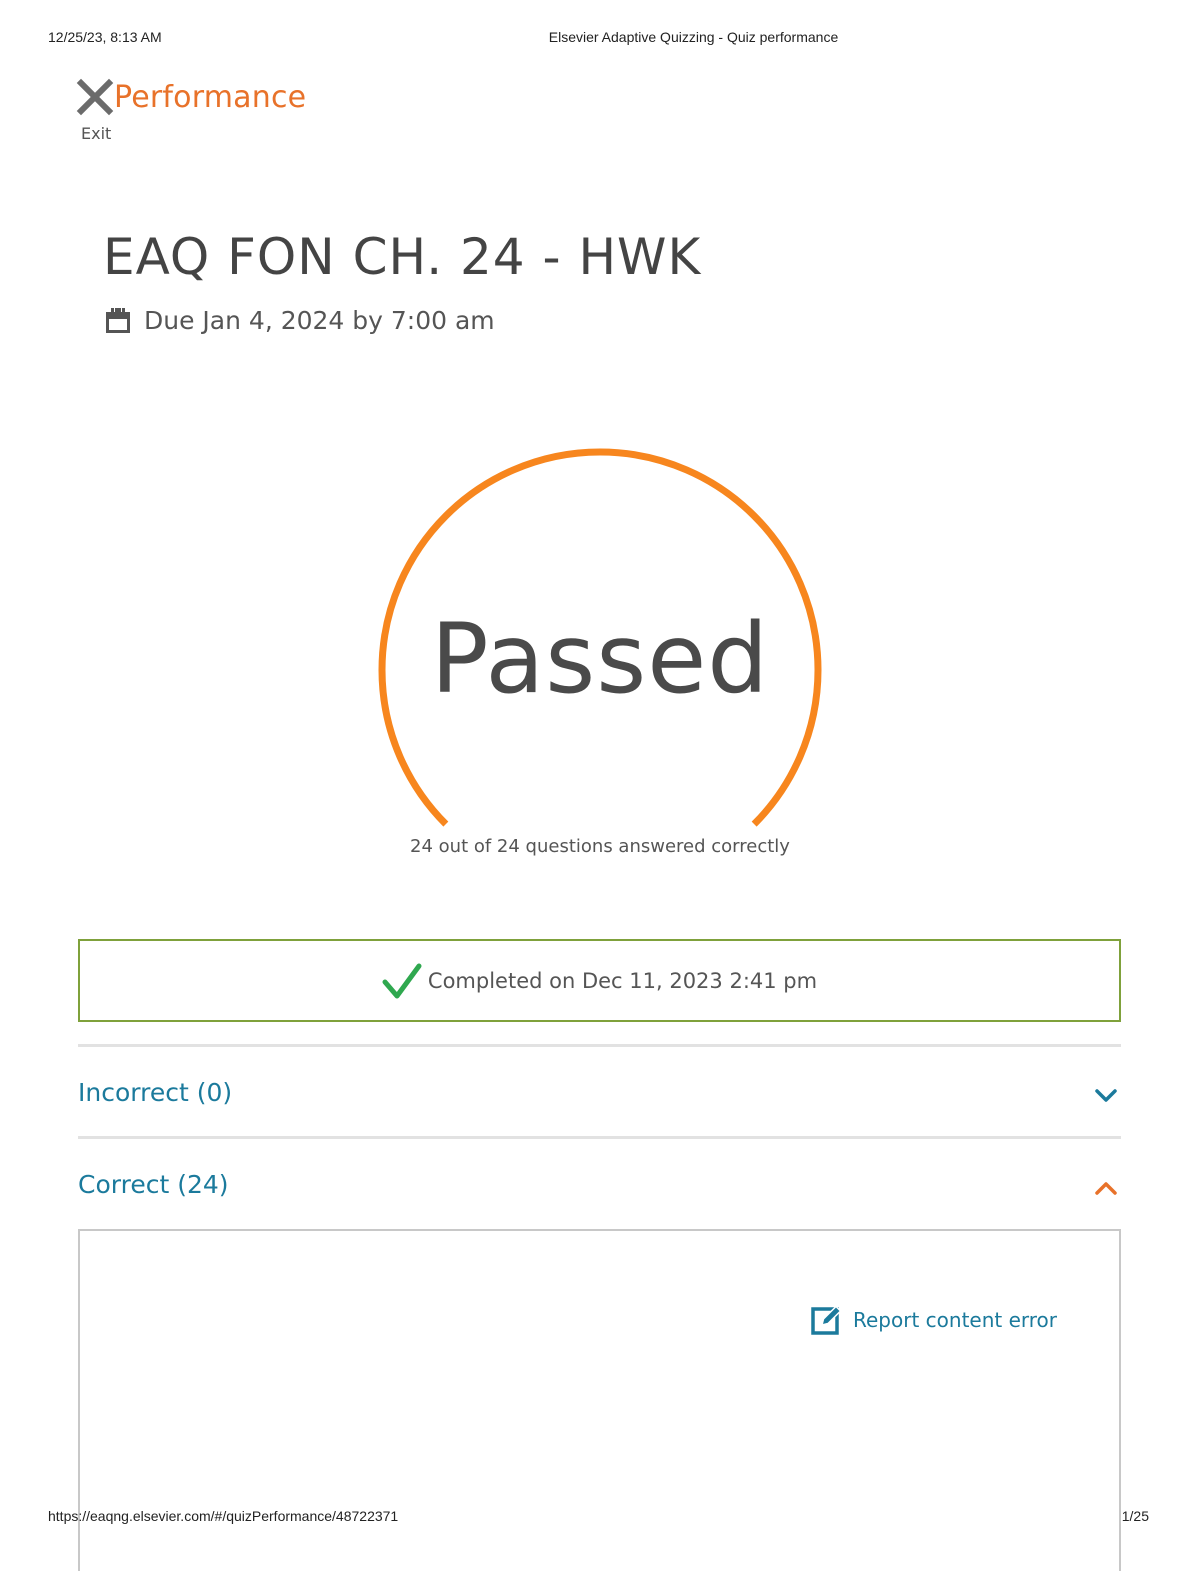 This screenshot has height=1571, width=1200. What do you see at coordinates (1106, 1188) in the screenshot?
I see `chevron-up-icon` at bounding box center [1106, 1188].